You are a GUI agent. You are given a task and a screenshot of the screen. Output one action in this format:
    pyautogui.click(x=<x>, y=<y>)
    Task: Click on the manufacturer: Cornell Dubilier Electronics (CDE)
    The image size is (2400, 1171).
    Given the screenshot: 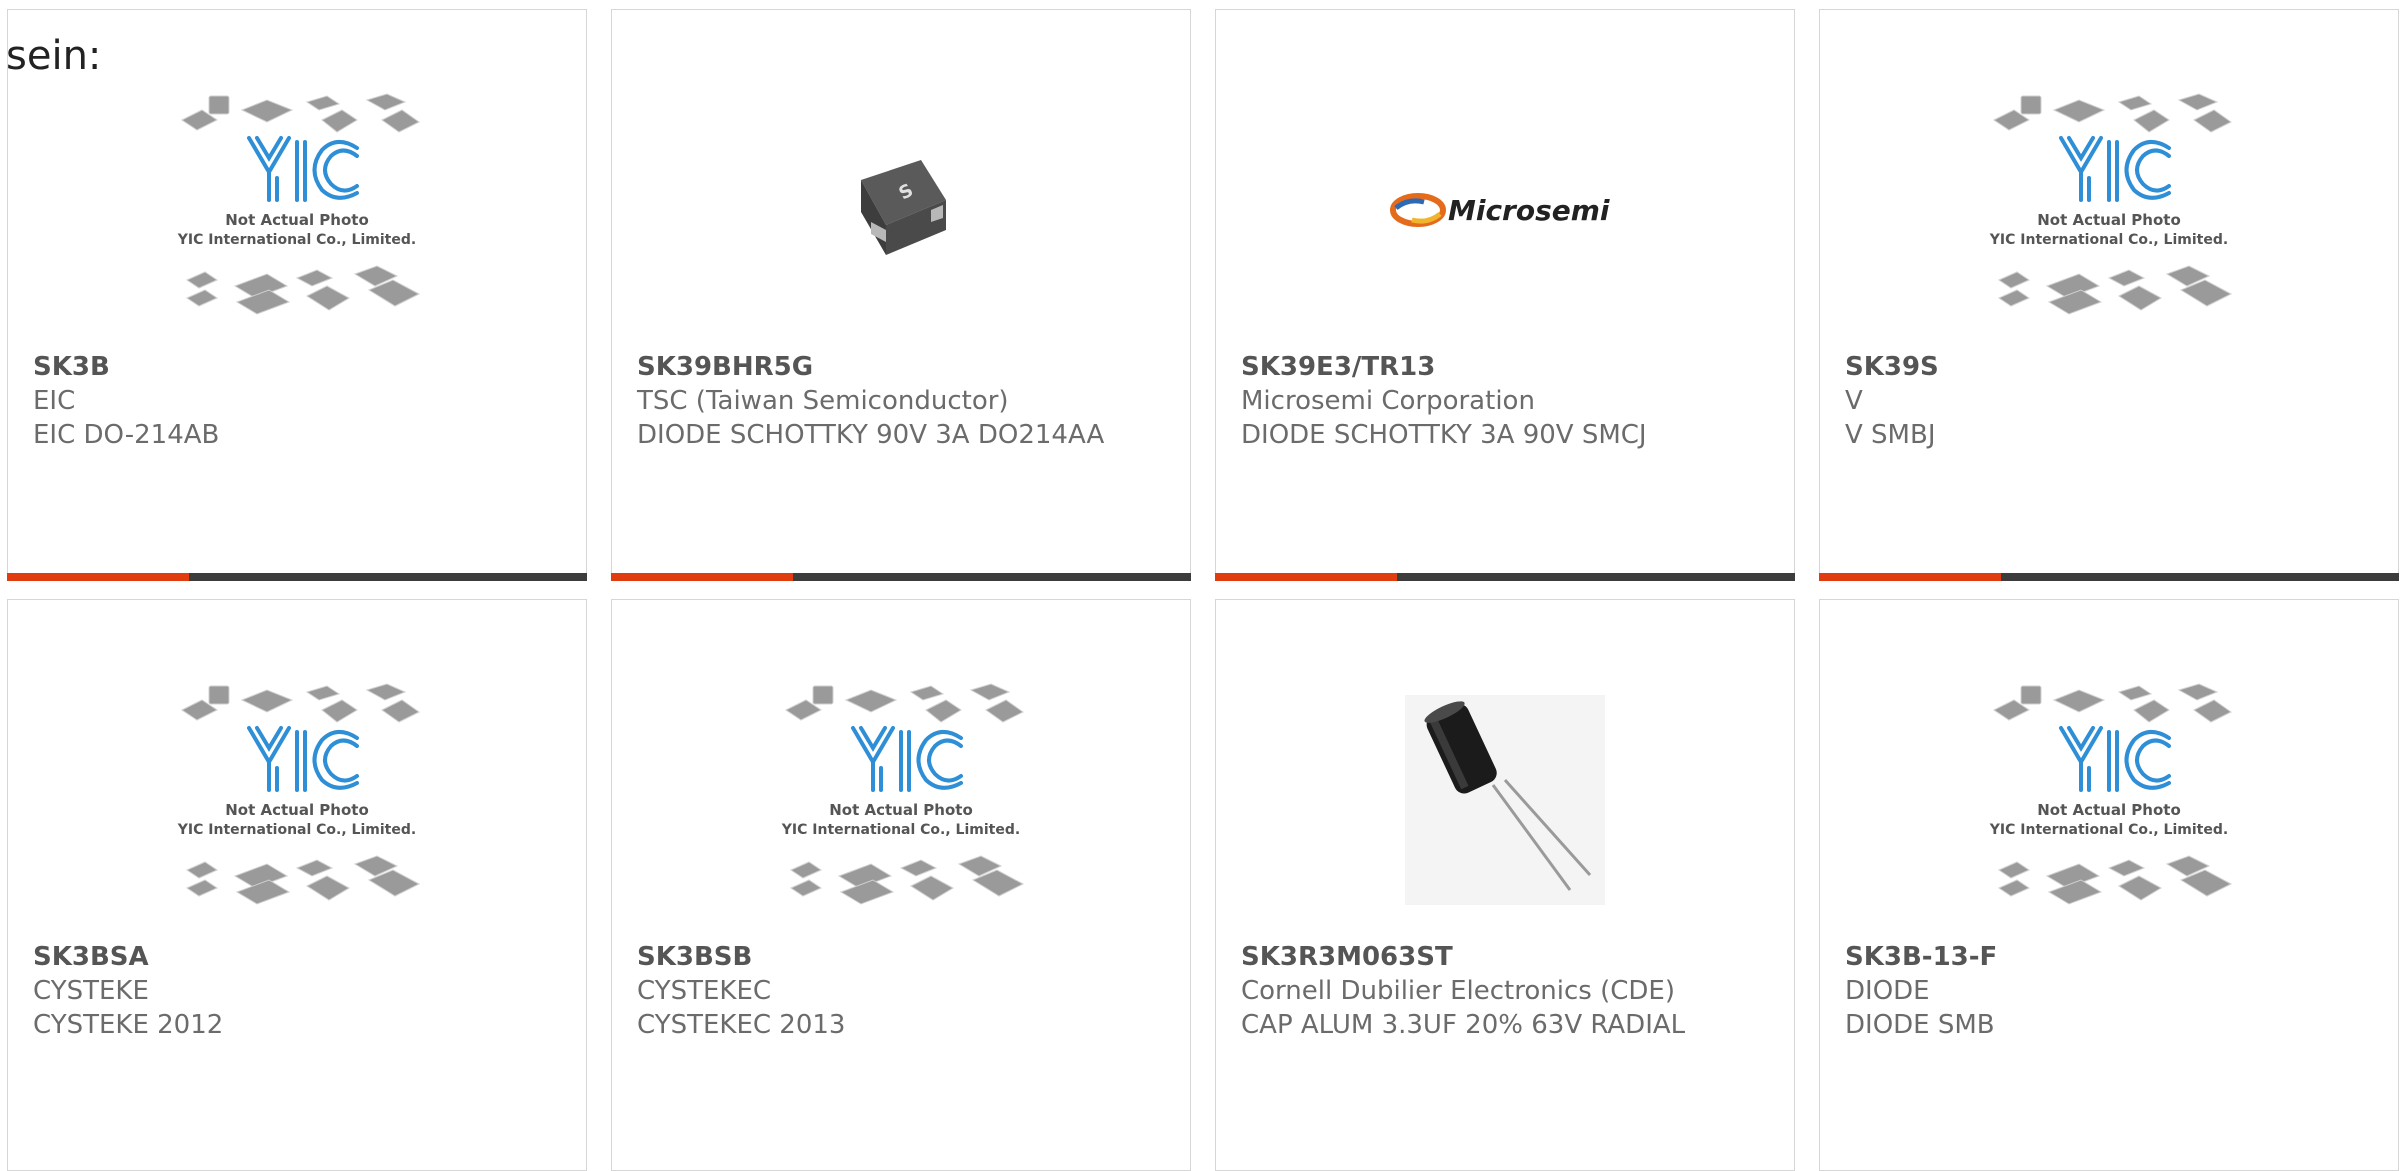 What is the action you would take?
    pyautogui.click(x=1458, y=991)
    